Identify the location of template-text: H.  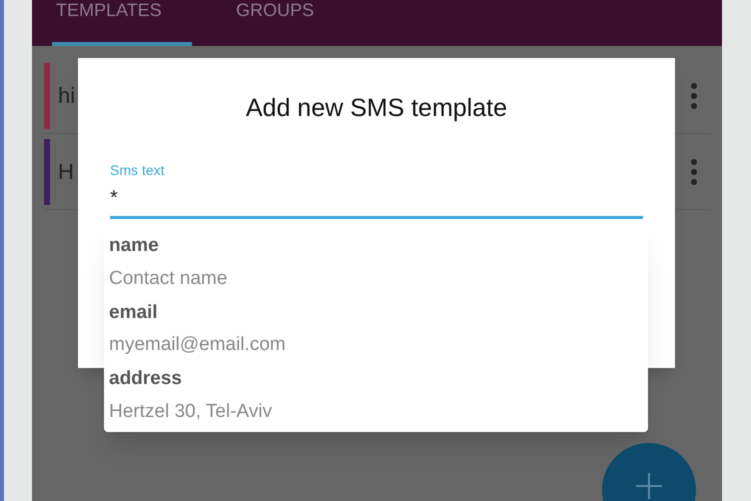
(66, 172).